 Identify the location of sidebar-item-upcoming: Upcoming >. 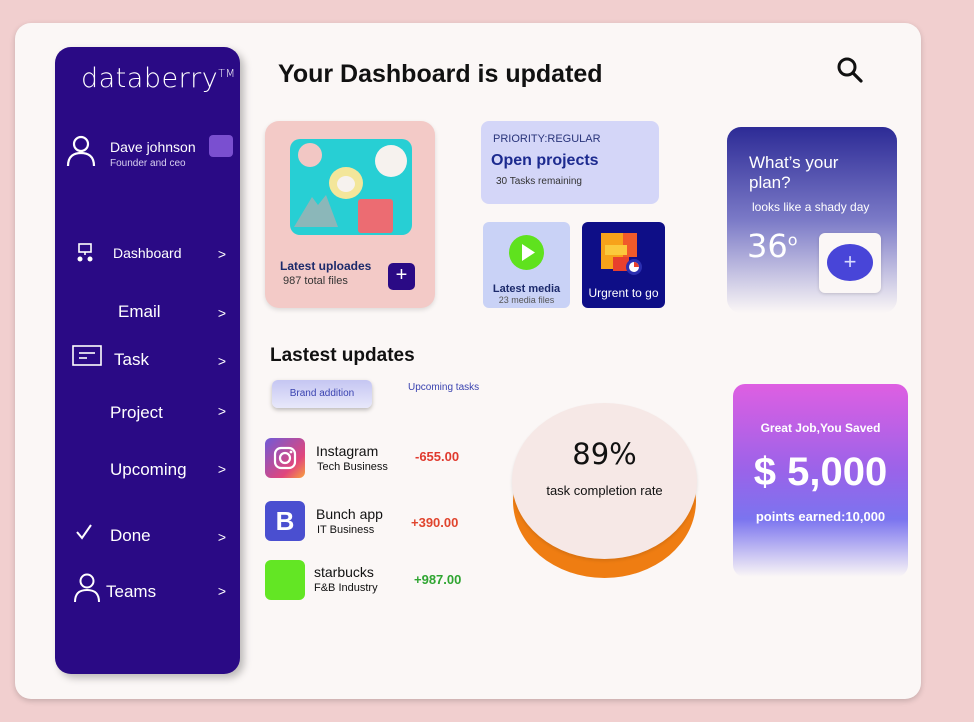
(147, 469).